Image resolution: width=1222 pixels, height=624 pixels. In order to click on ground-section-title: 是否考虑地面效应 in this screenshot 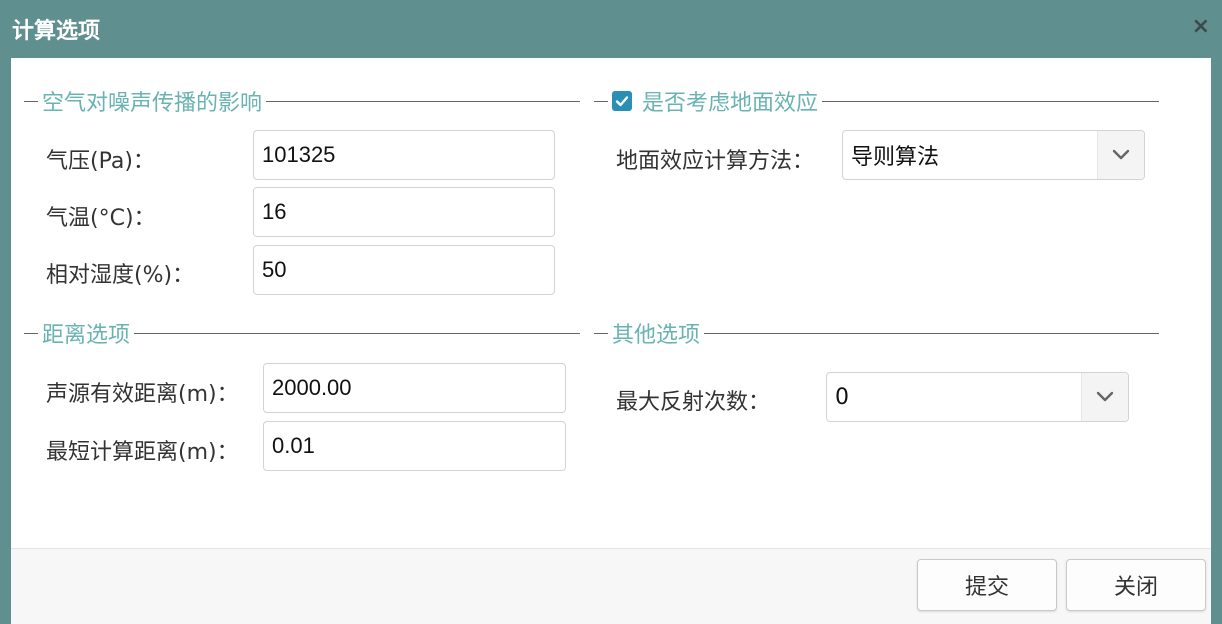, I will do `click(730, 103)`.